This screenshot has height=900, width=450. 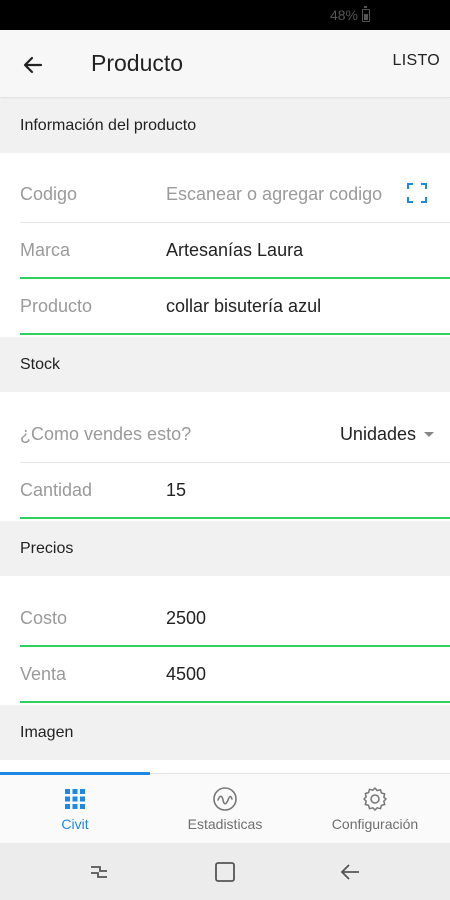 I want to click on brand-field: Marca Artesanías Laura, so click(x=235, y=251).